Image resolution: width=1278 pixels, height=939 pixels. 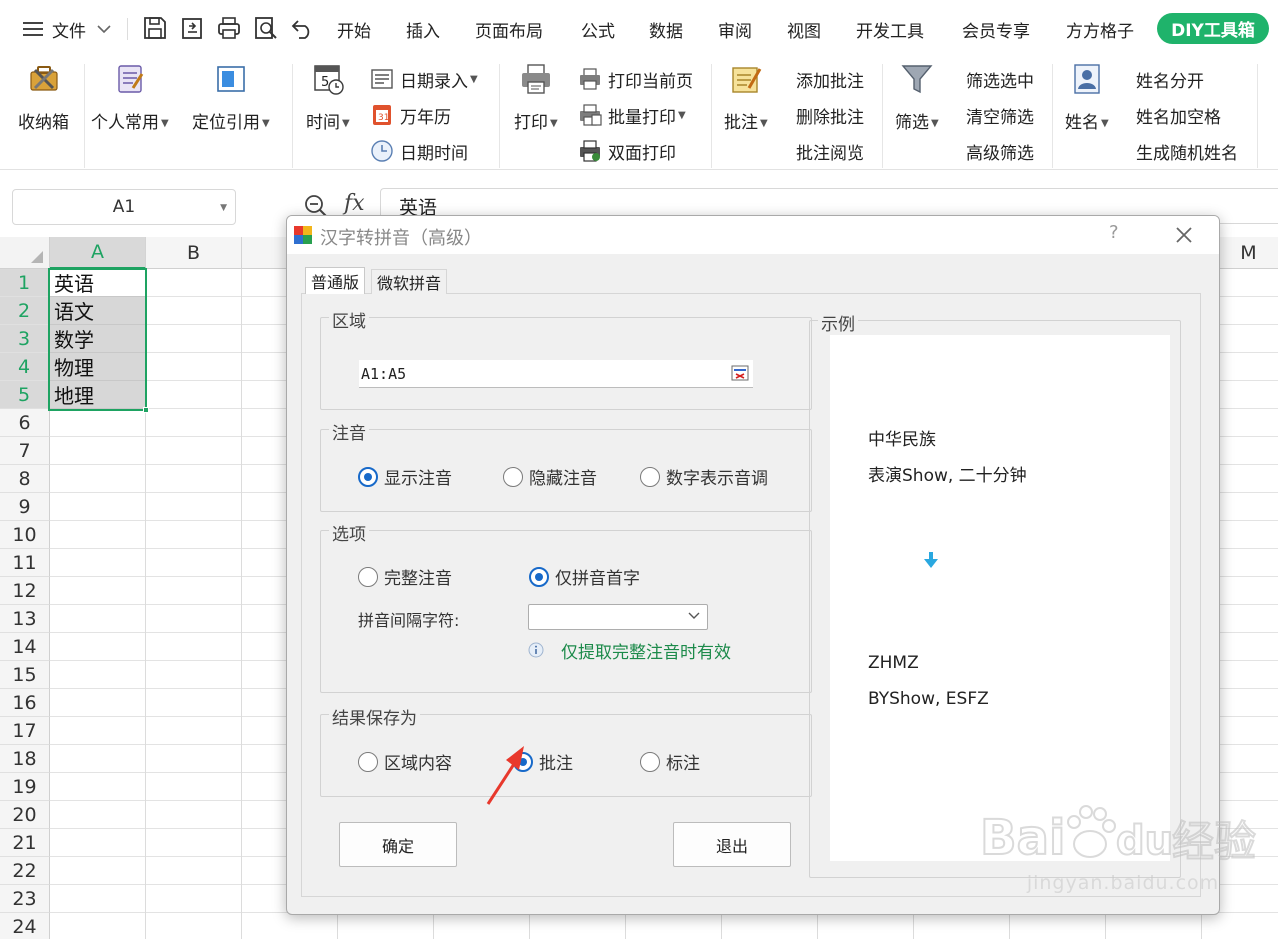 What do you see at coordinates (550, 476) in the screenshot?
I see `radio-hide-annotation: 隐藏注音` at bounding box center [550, 476].